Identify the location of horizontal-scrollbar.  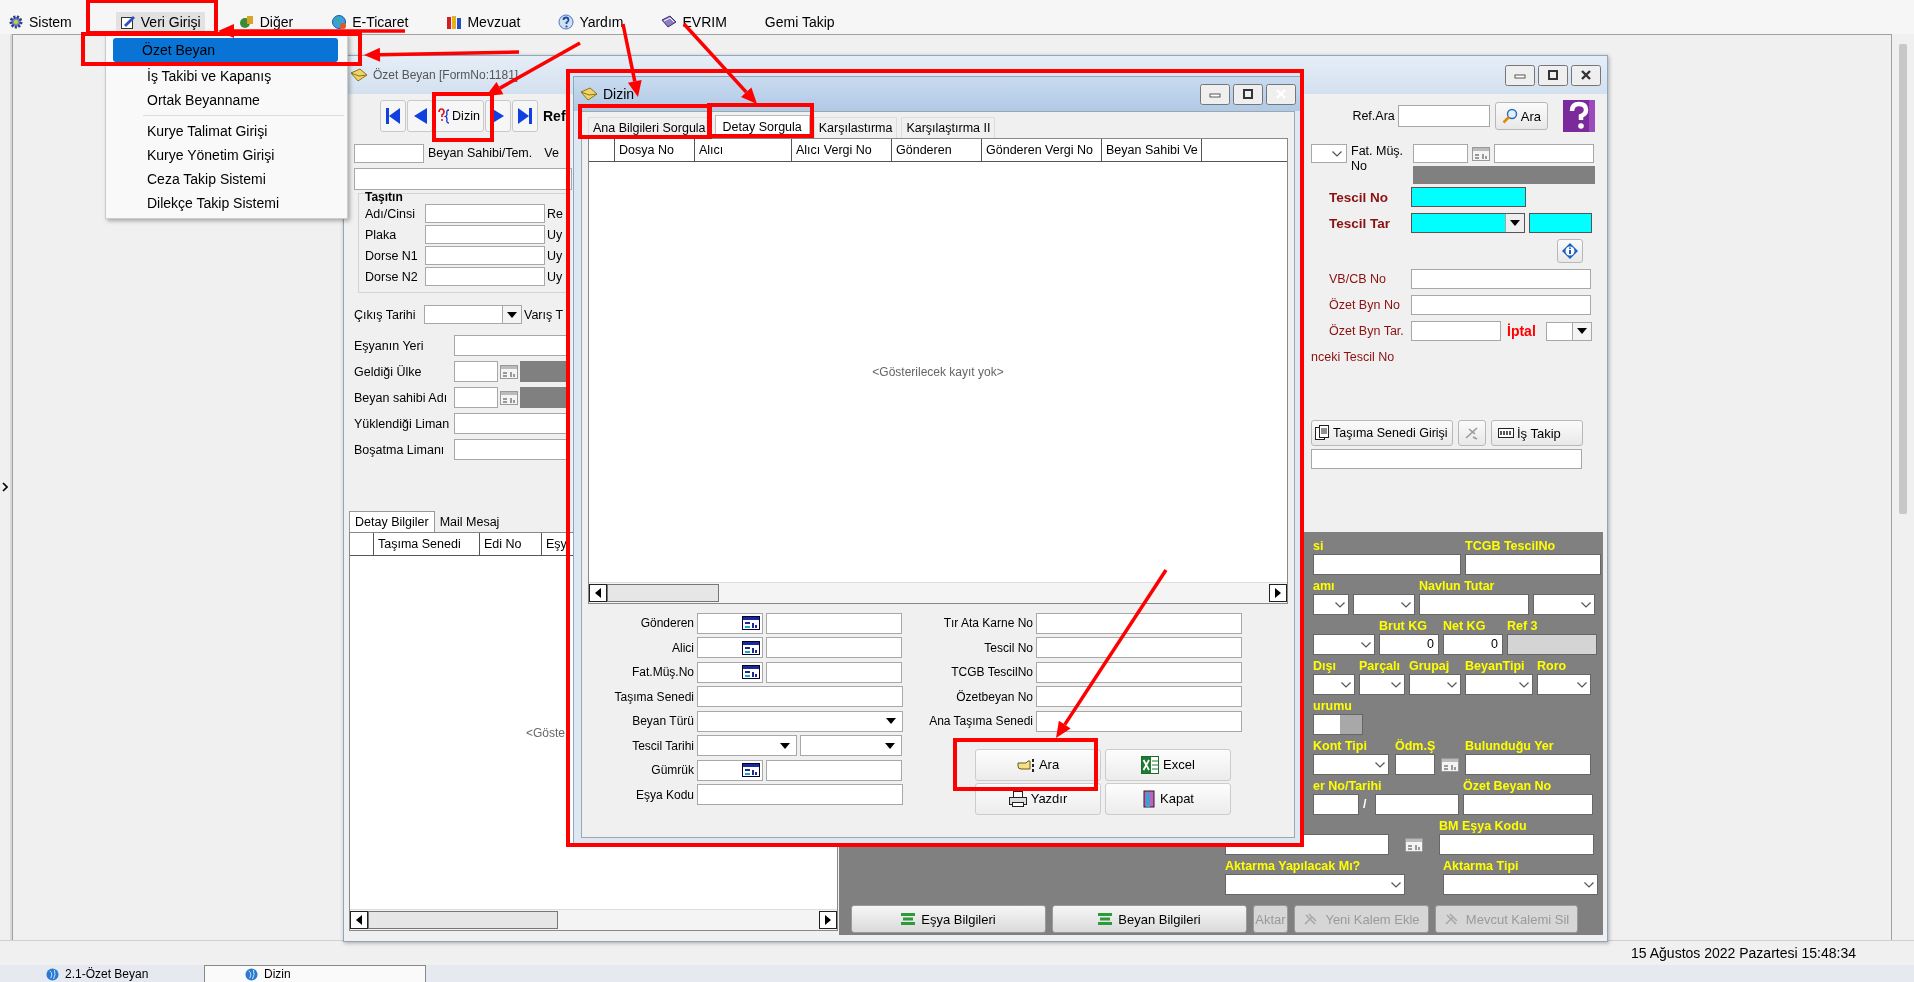
(593, 919).